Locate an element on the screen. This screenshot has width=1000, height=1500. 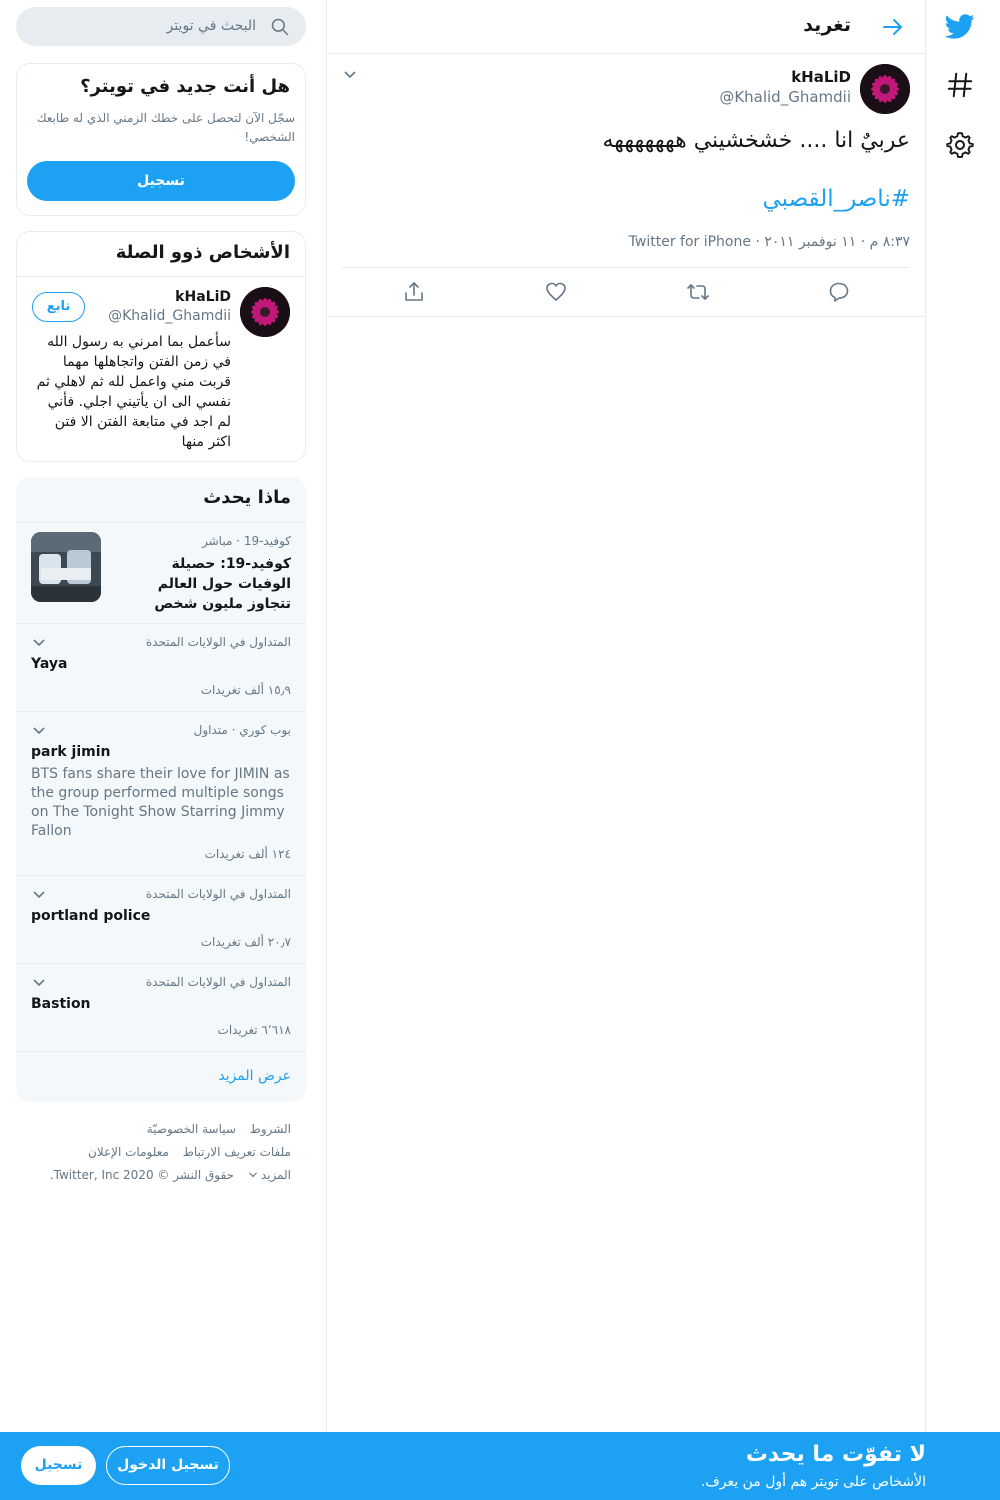
trend-name: portland police is located at coordinates (91, 916).